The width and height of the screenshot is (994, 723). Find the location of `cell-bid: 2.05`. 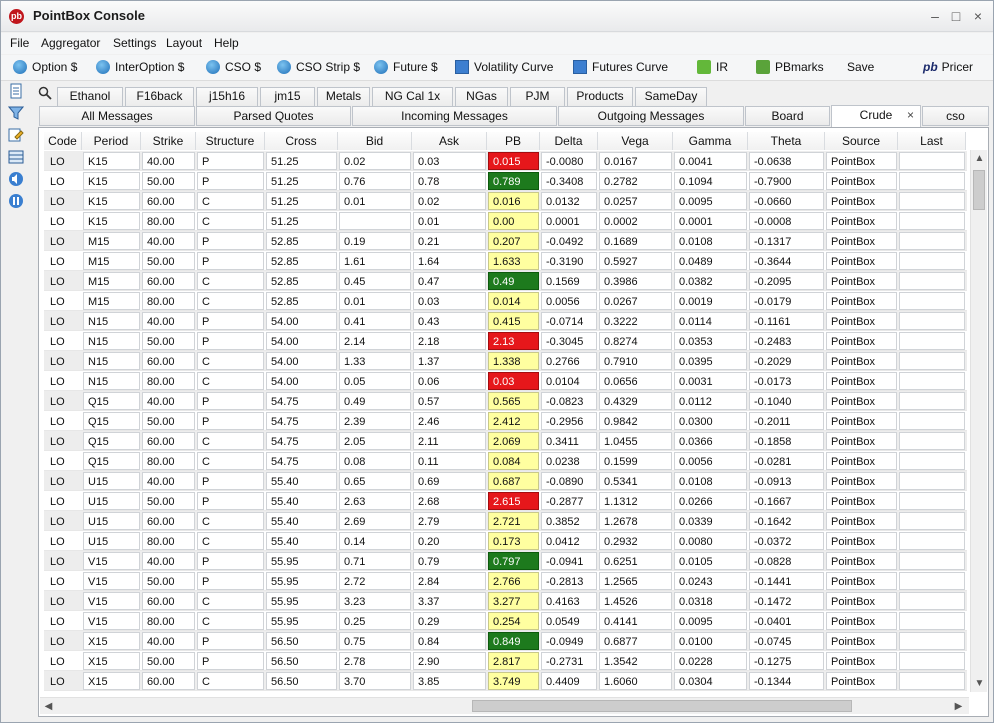

cell-bid: 2.05 is located at coordinates (375, 441).